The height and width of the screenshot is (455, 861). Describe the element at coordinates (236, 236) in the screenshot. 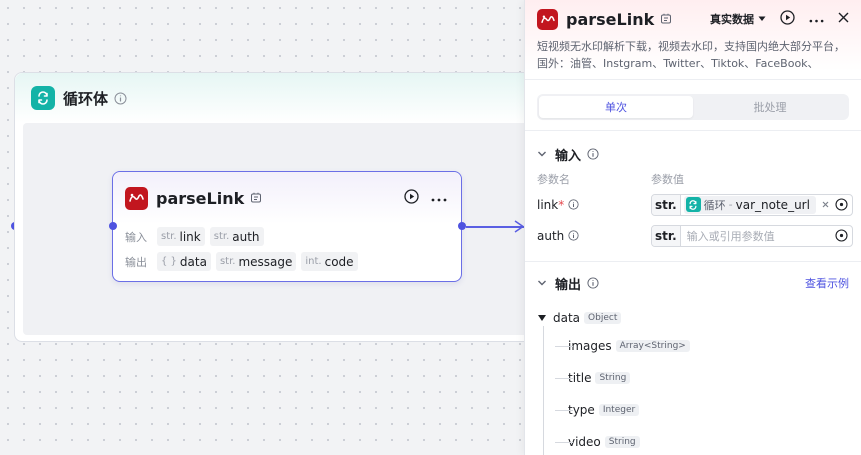

I see `node-input-tag-auth: str. auth` at that location.